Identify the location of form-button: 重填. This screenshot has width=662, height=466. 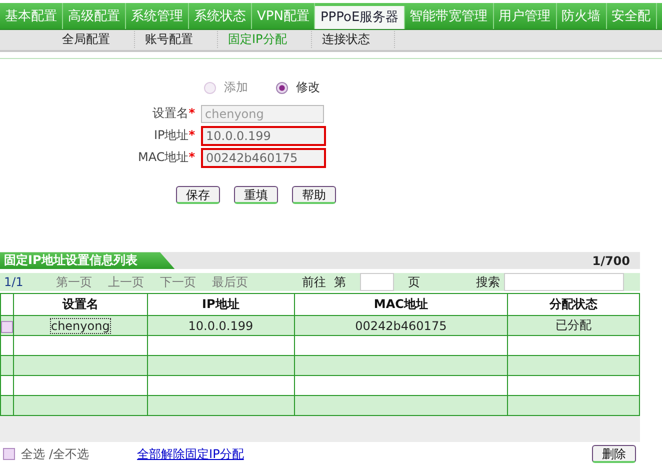
(256, 195).